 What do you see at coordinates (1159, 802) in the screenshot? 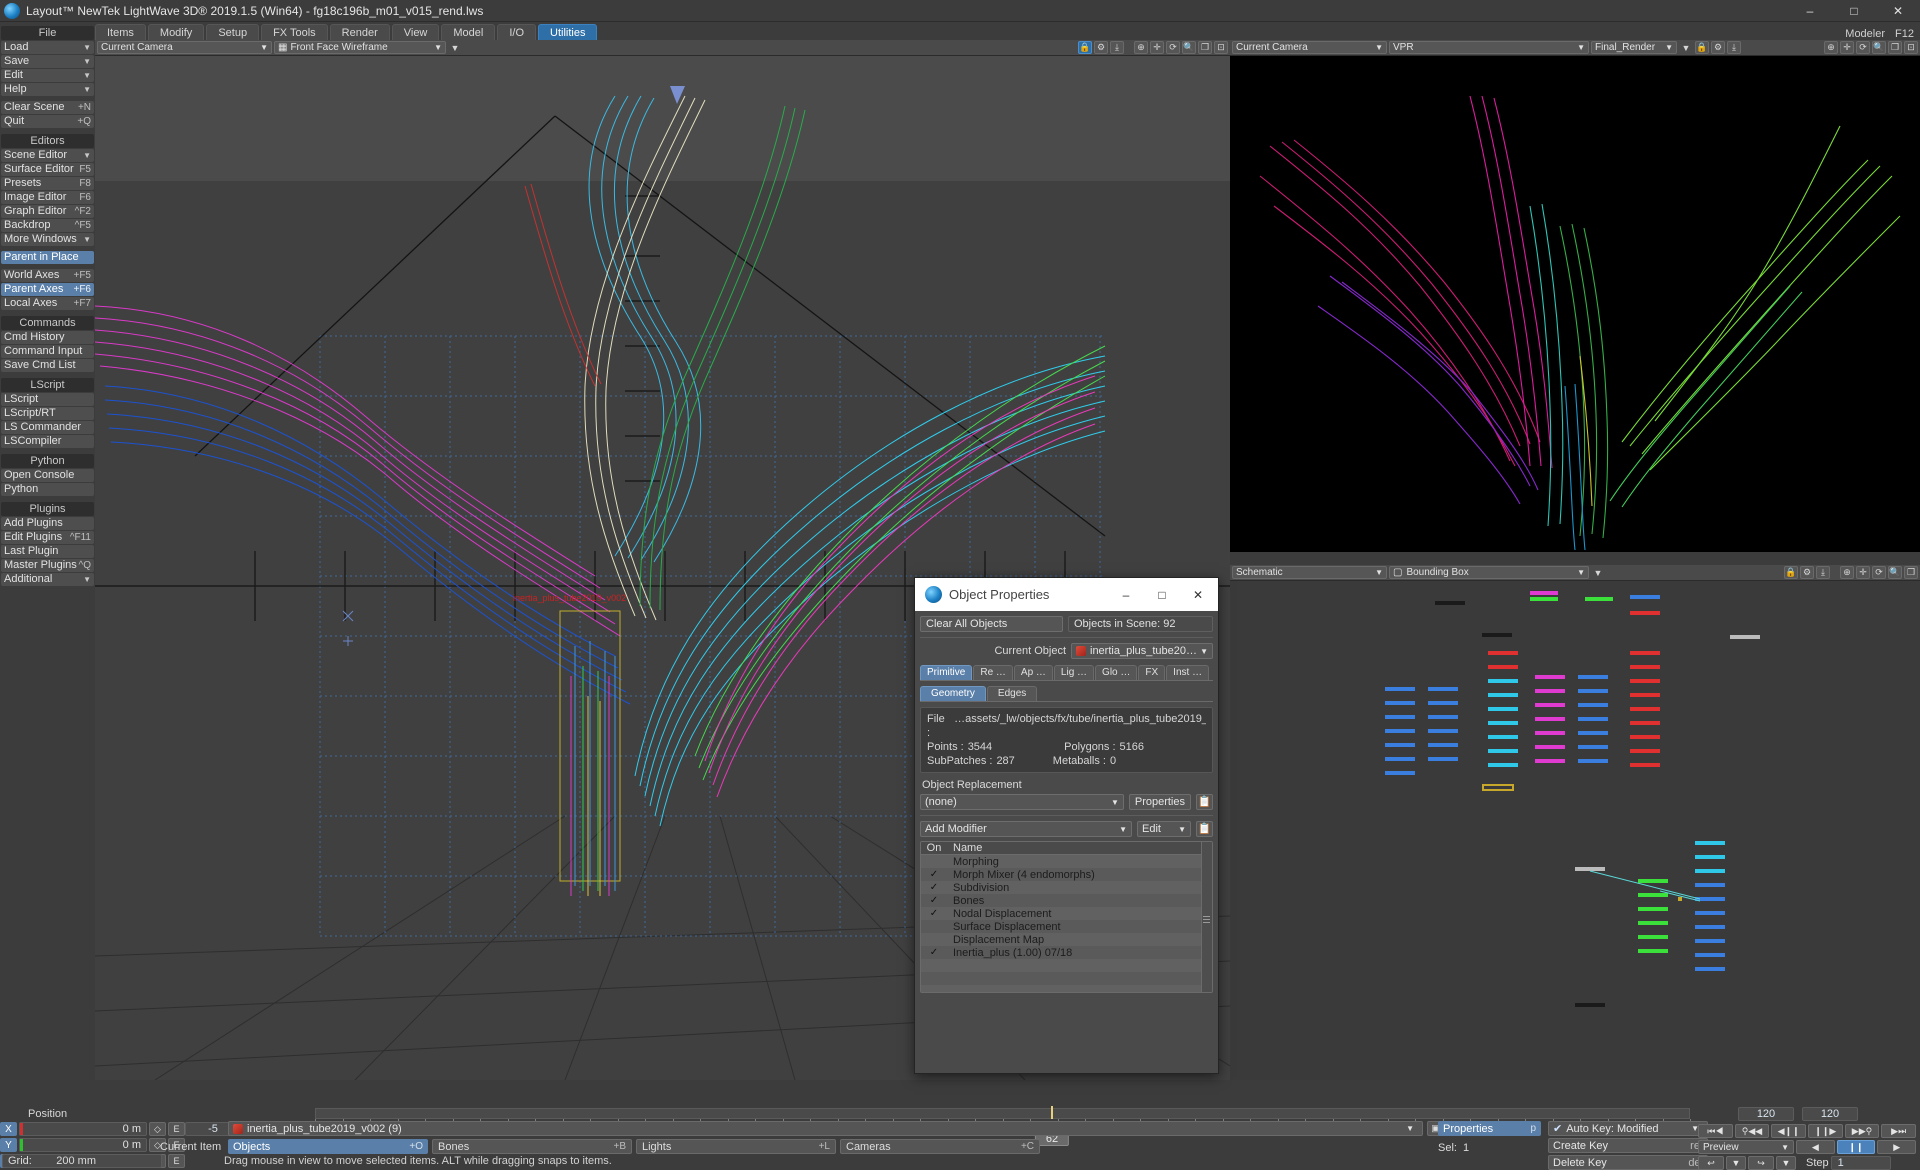
I see `replacement-properties-button: Properties` at bounding box center [1159, 802].